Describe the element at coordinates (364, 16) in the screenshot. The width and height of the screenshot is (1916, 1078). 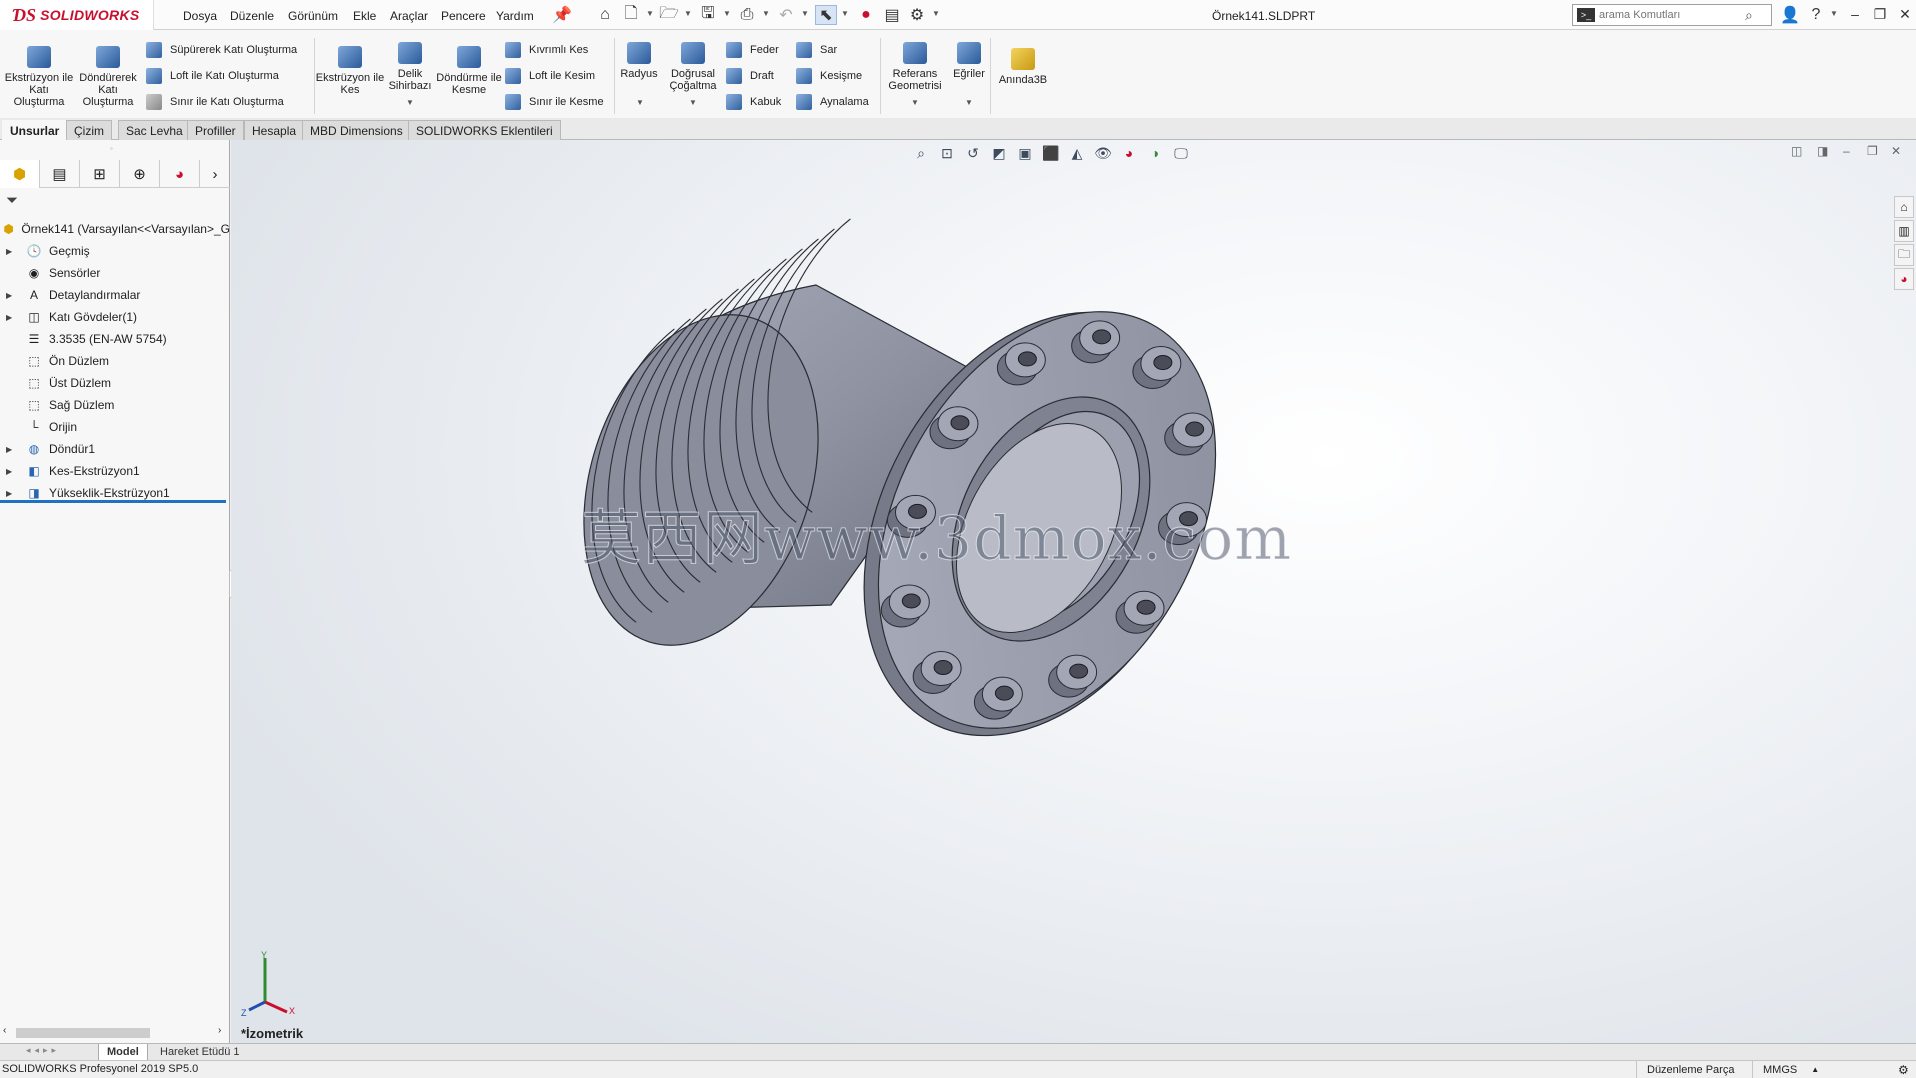
I see `menu-ekle: Ekle` at that location.